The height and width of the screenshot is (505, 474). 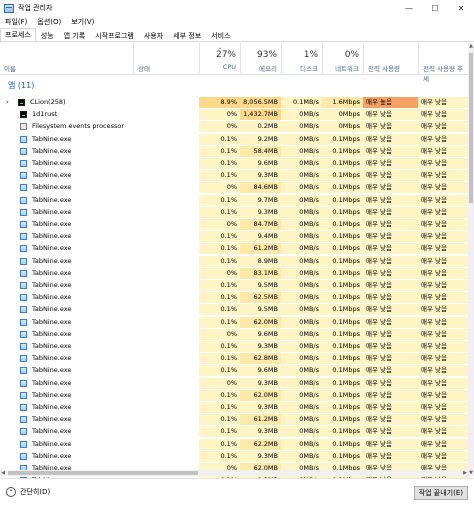 I want to click on cpu-value: 0.1%, so click(x=219, y=249).